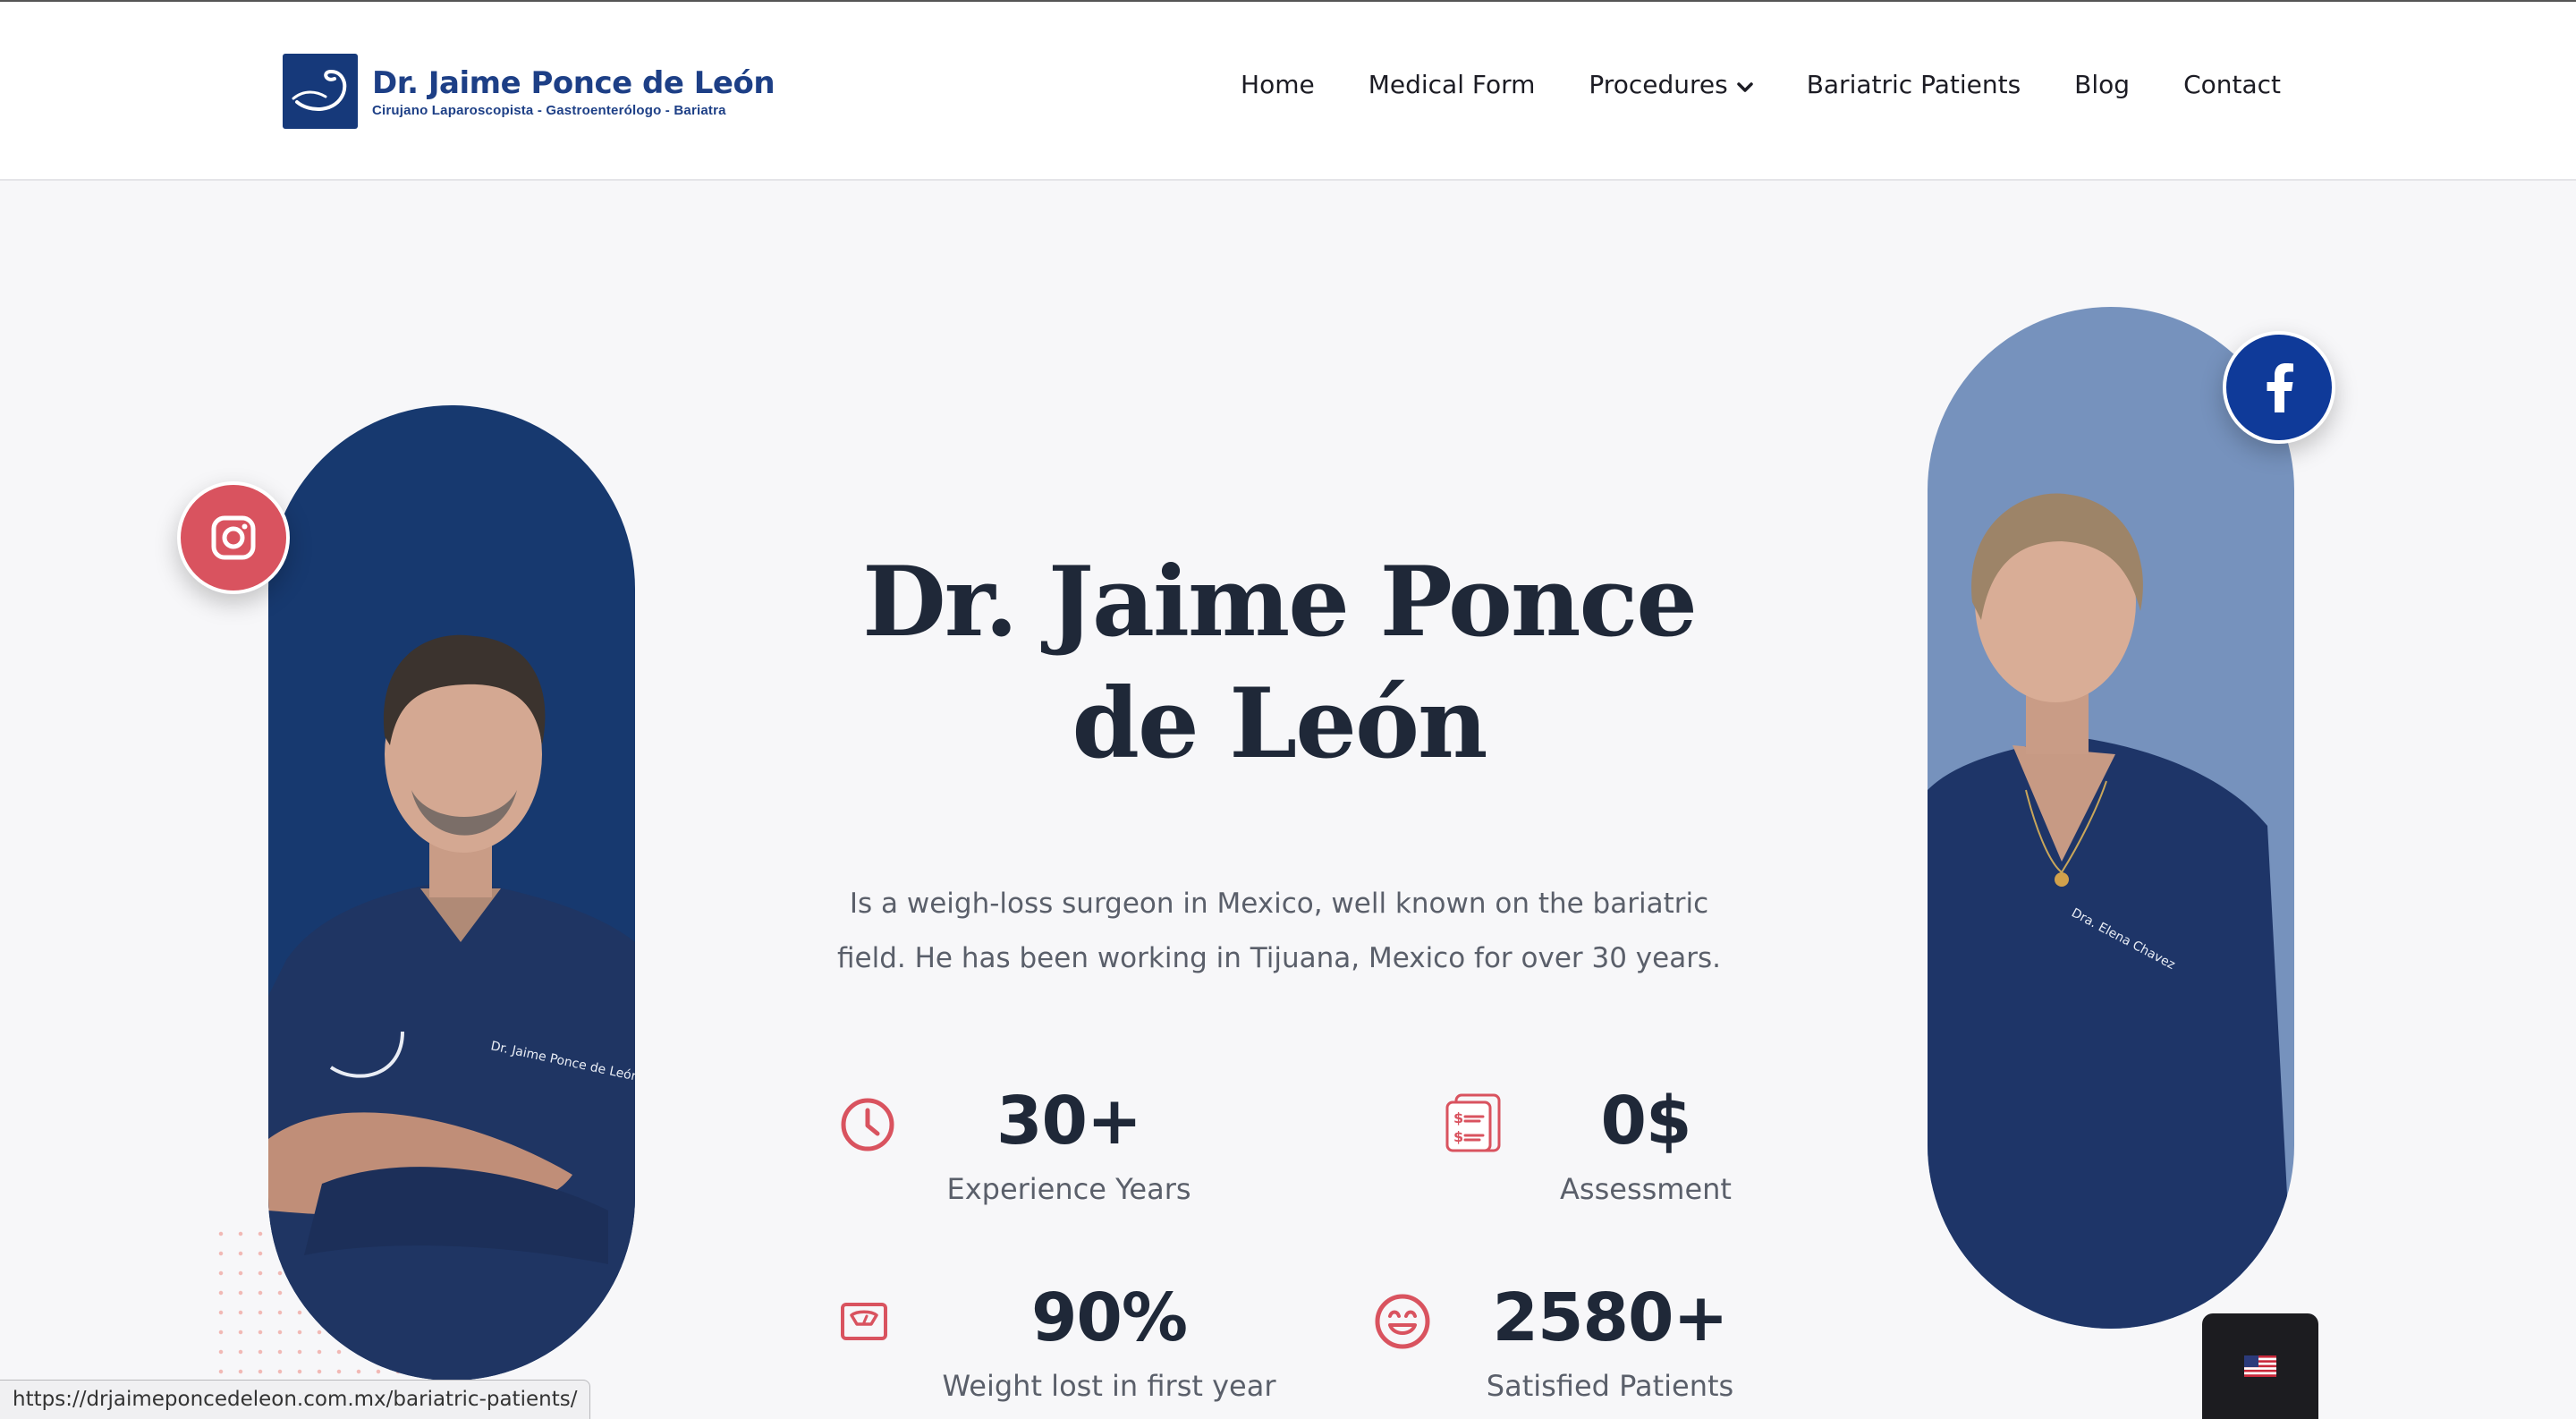 The width and height of the screenshot is (2576, 1419). I want to click on assistant-portrait-image: Dra. Elena Chavez, so click(2111, 911).